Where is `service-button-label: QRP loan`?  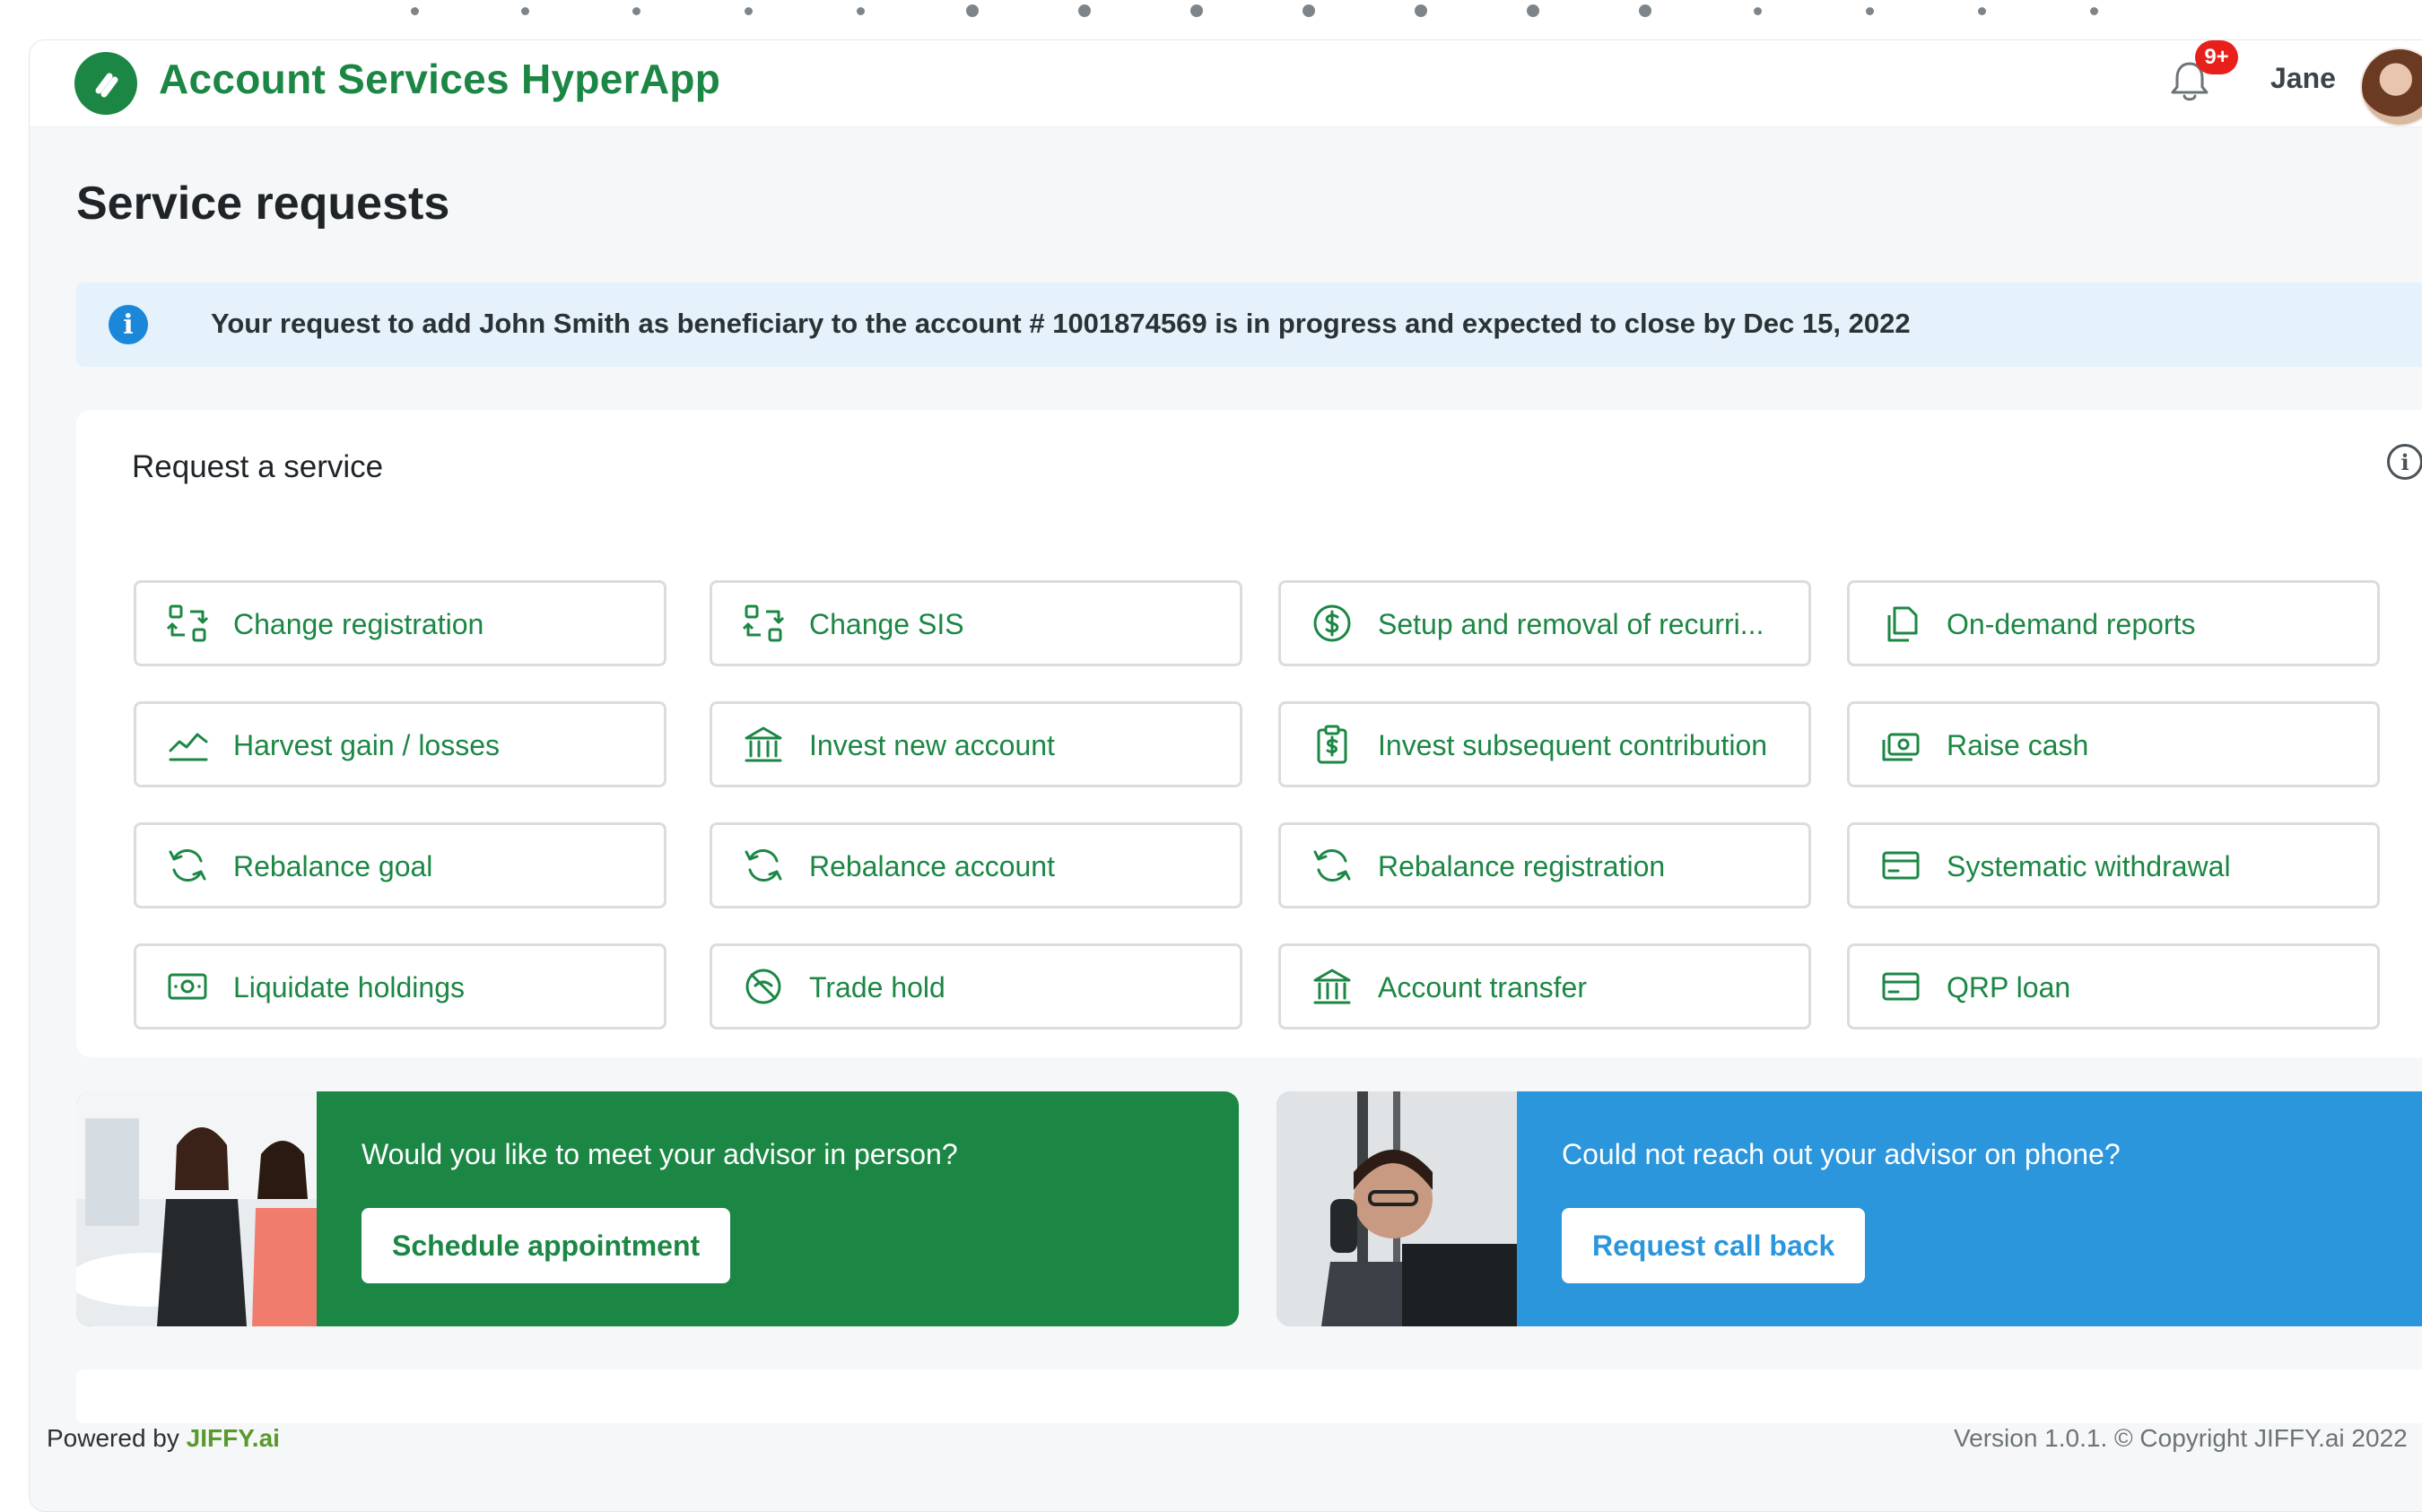
service-button-label: QRP loan is located at coordinates (2009, 987).